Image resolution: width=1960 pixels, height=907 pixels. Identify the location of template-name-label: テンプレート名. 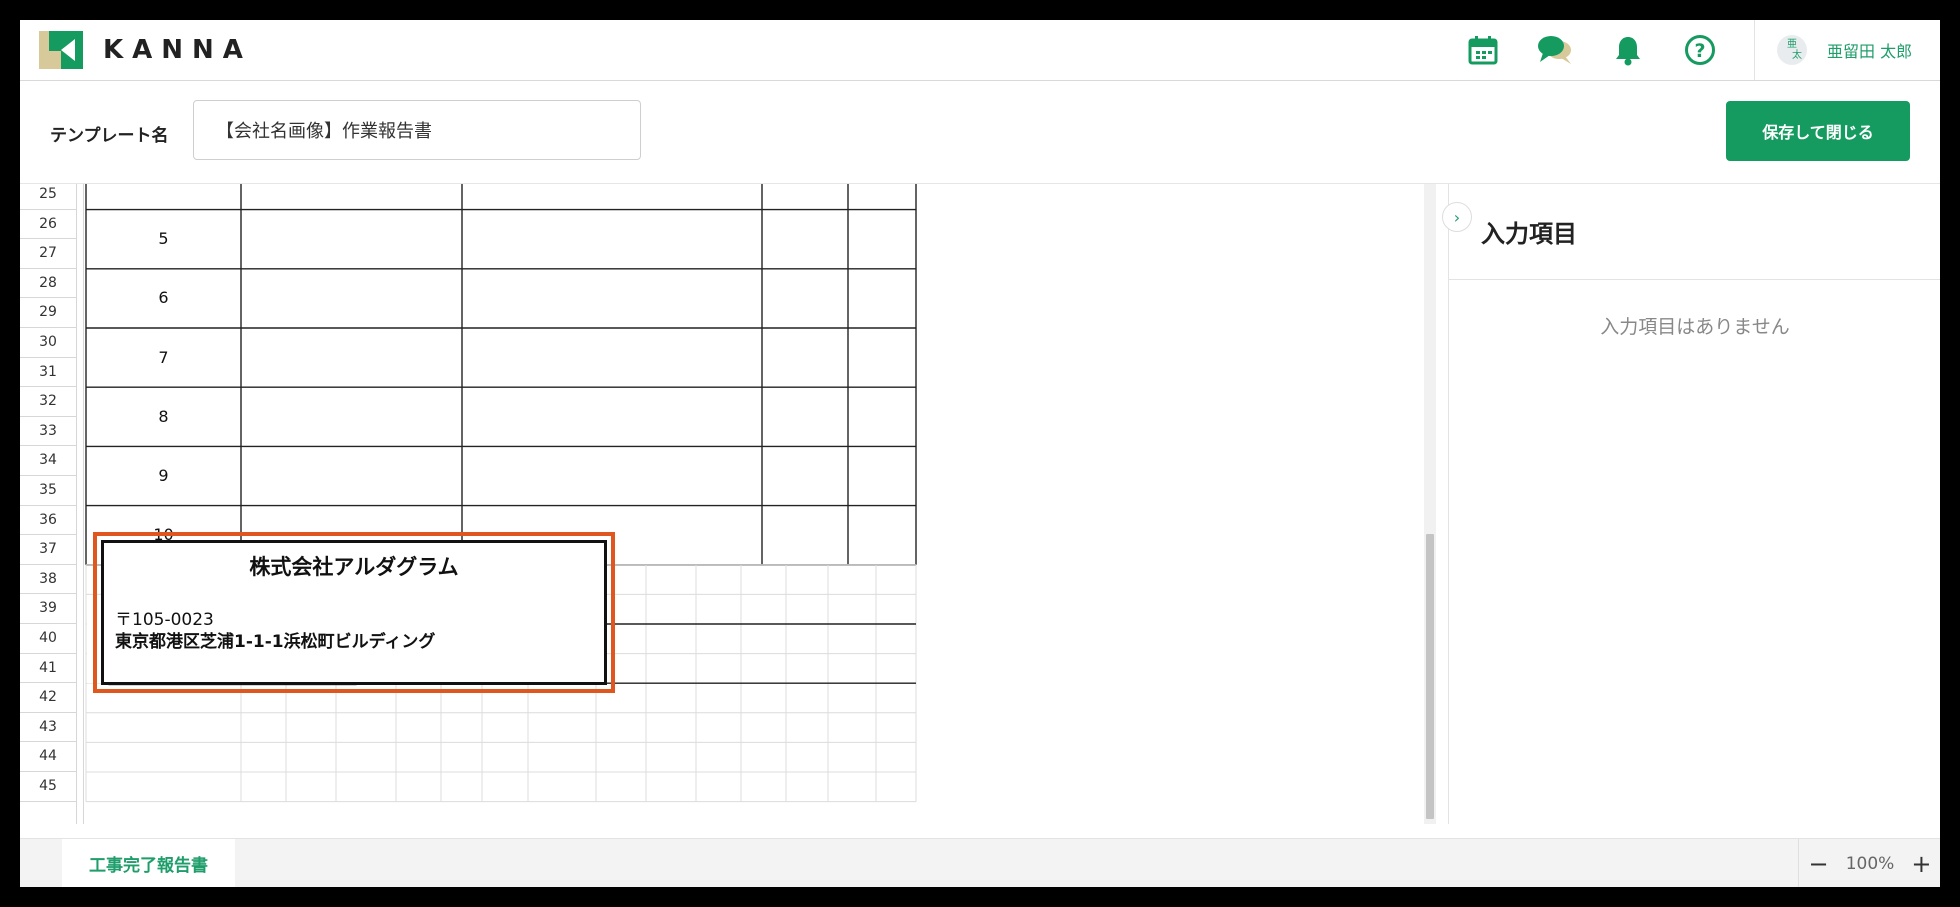
(109, 136).